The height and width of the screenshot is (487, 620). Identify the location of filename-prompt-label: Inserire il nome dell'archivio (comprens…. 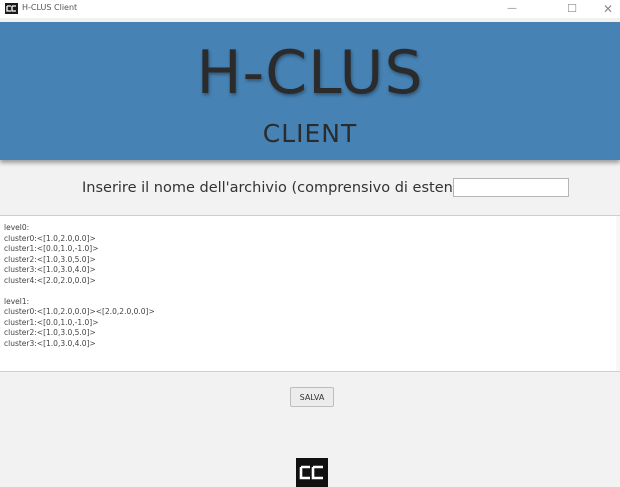
(290, 188).